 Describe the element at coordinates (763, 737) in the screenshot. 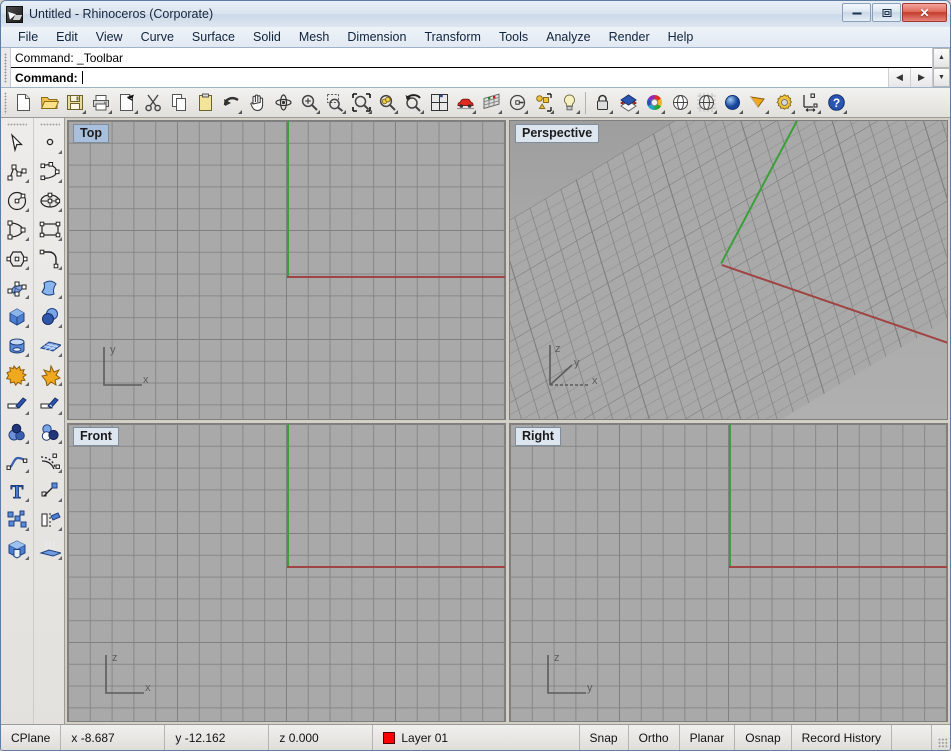

I see `status-toggle-osnap: Osnap` at that location.